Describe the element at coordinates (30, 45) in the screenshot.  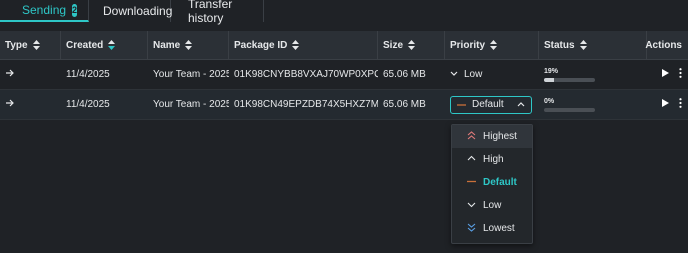
I see `column-header-type: Type` at that location.